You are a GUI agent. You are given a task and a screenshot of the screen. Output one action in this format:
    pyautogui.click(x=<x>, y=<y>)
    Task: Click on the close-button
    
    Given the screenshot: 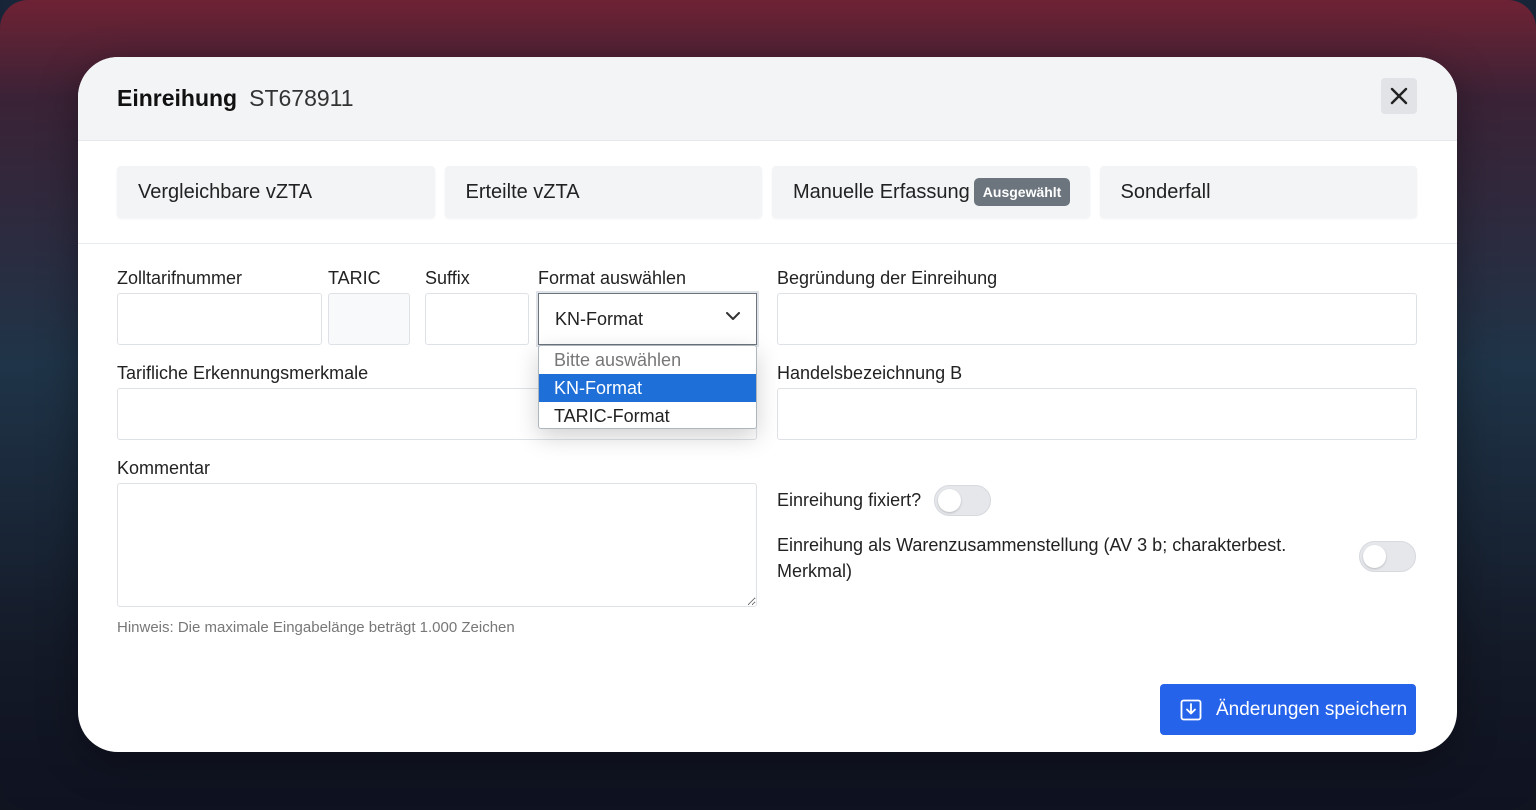 What is the action you would take?
    pyautogui.click(x=1399, y=96)
    